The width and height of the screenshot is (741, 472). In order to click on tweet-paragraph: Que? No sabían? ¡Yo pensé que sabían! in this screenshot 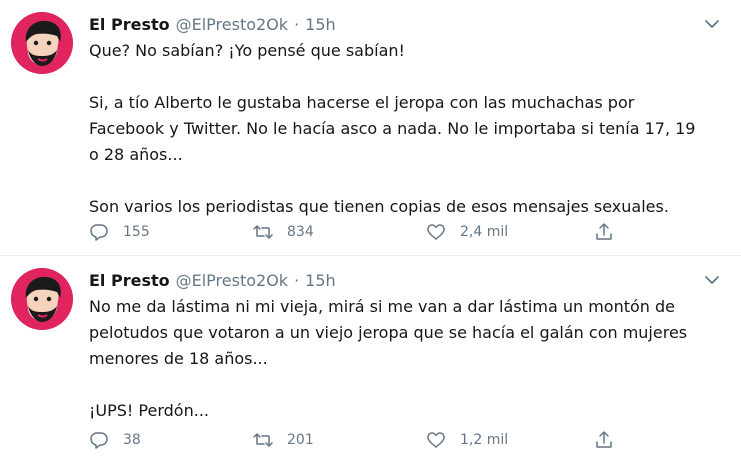, I will do `click(247, 50)`.